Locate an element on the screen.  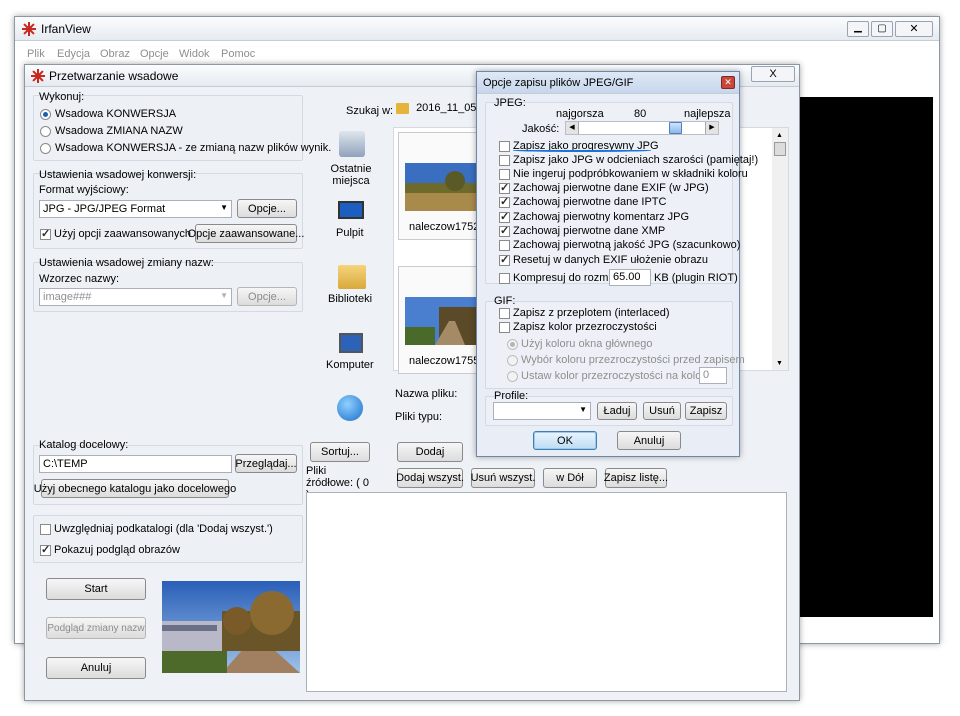
main-title: IrfanView is located at coordinates (66, 29).